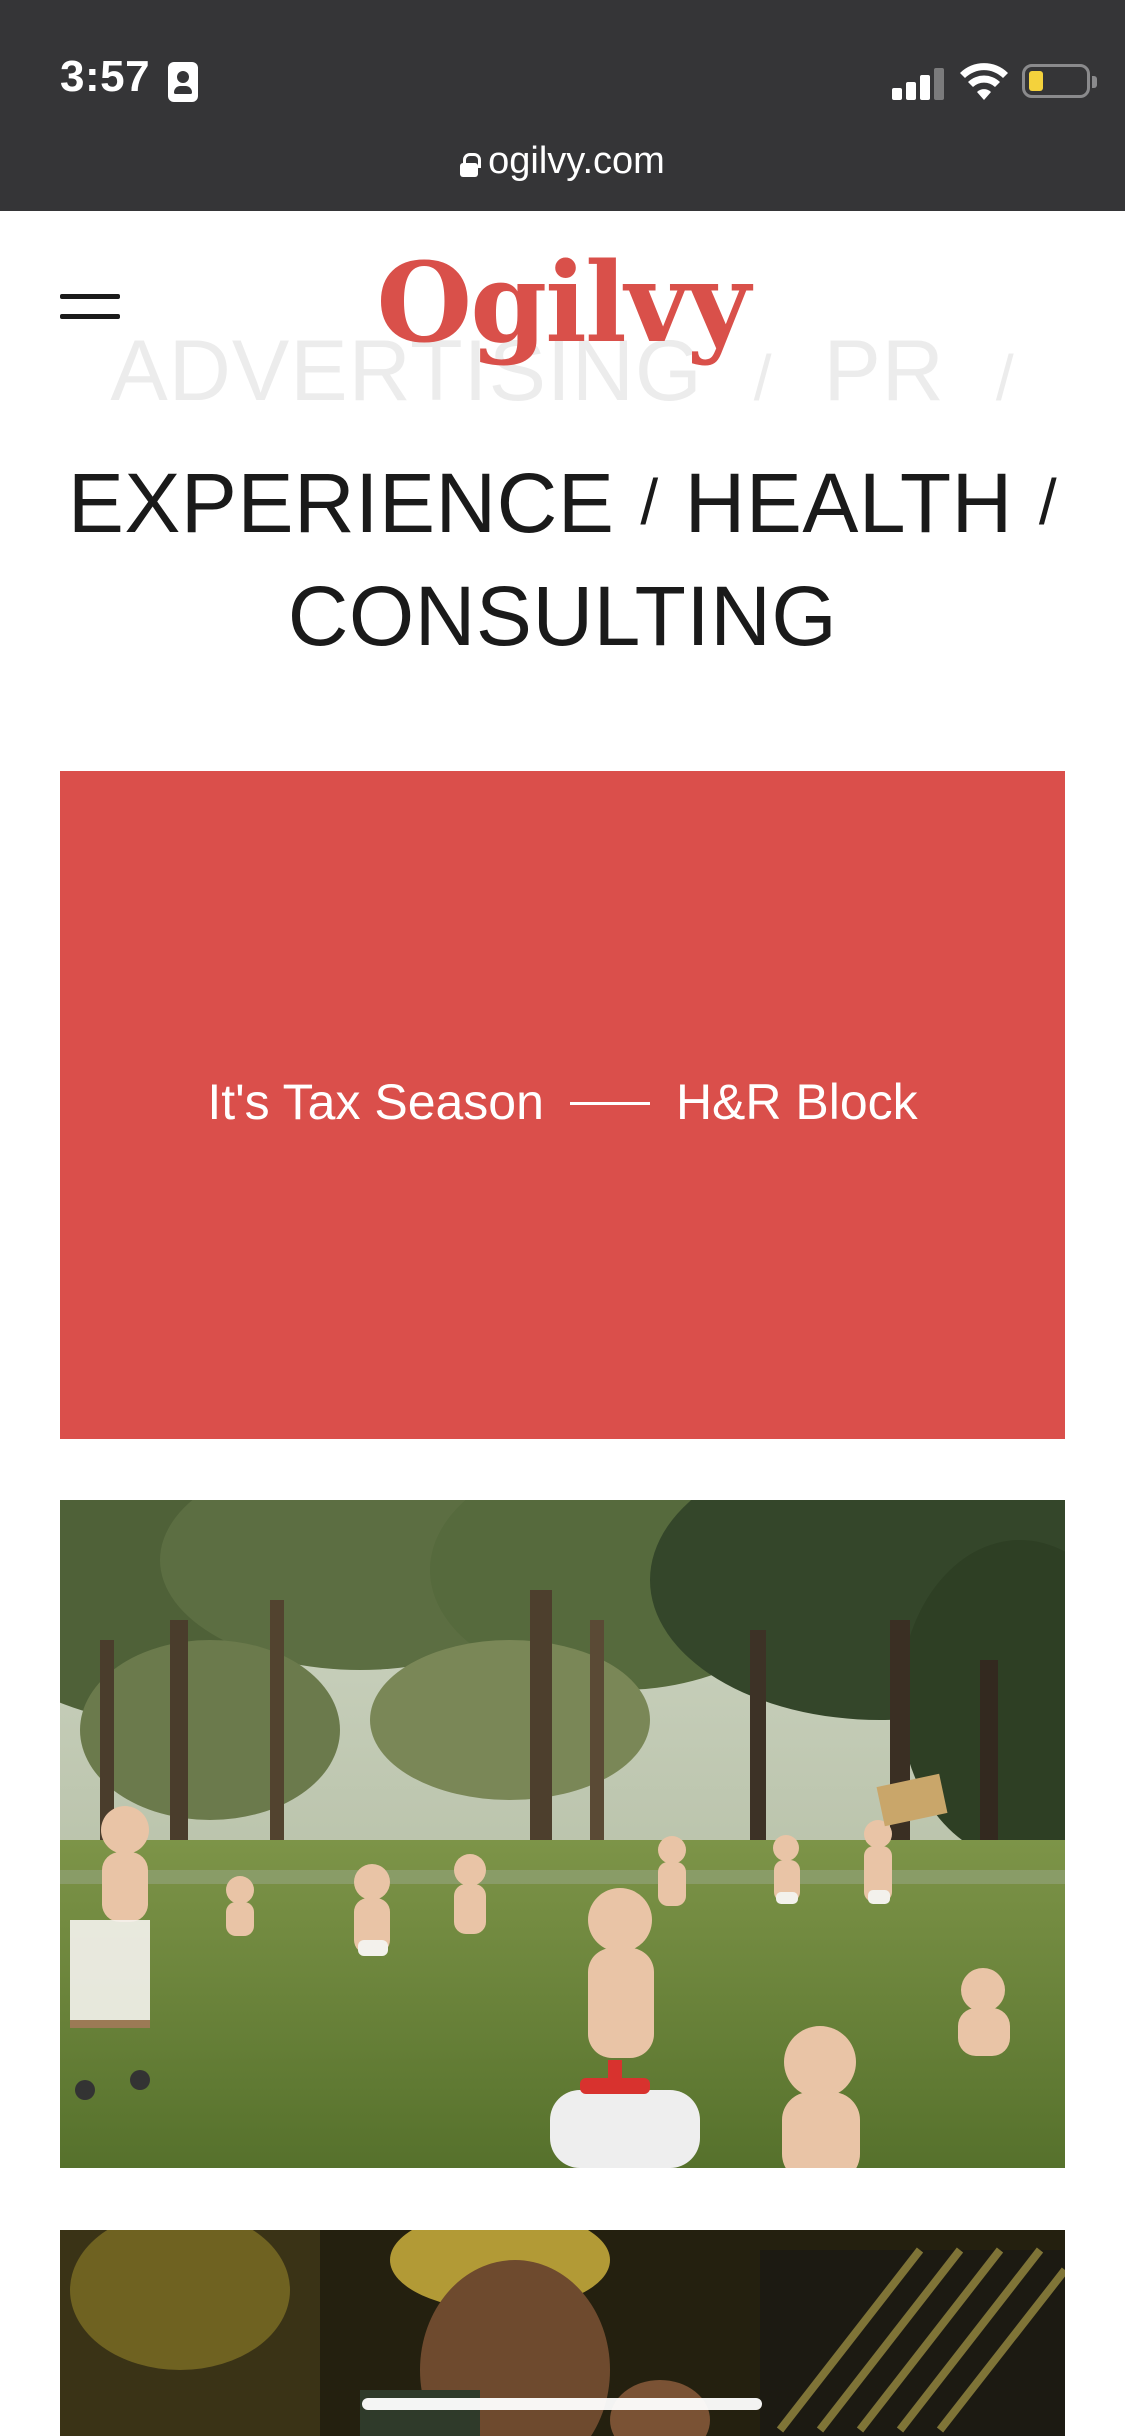 This screenshot has width=1125, height=2436. I want to click on caption-dash, so click(609, 1103).